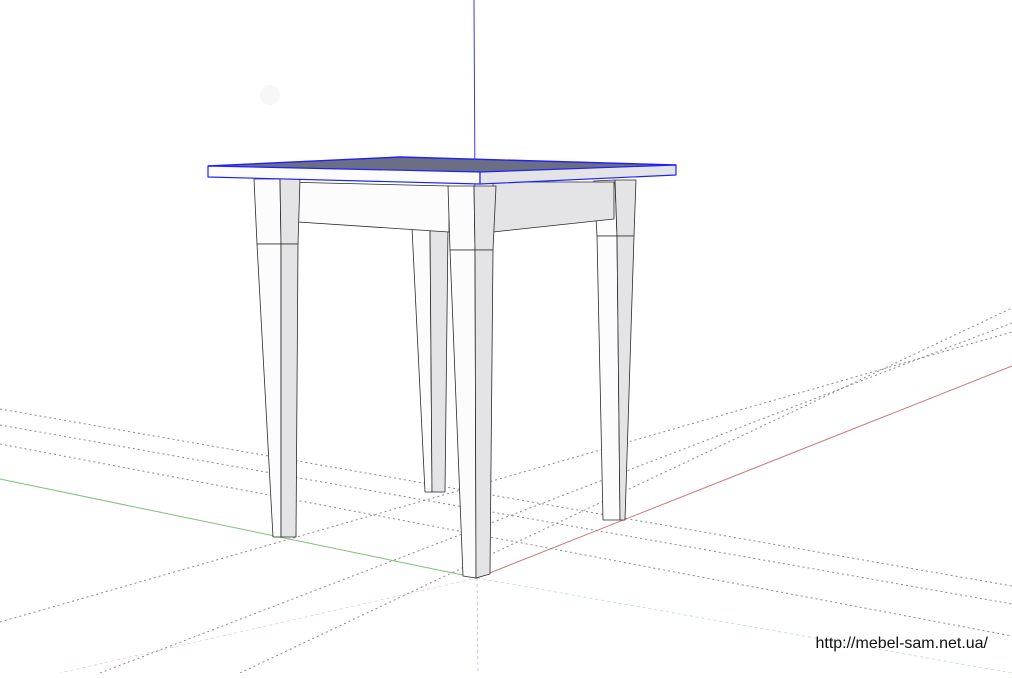 This screenshot has width=1012, height=678. I want to click on watermark-url: http://mebel-sam.net.ua/, so click(901, 643).